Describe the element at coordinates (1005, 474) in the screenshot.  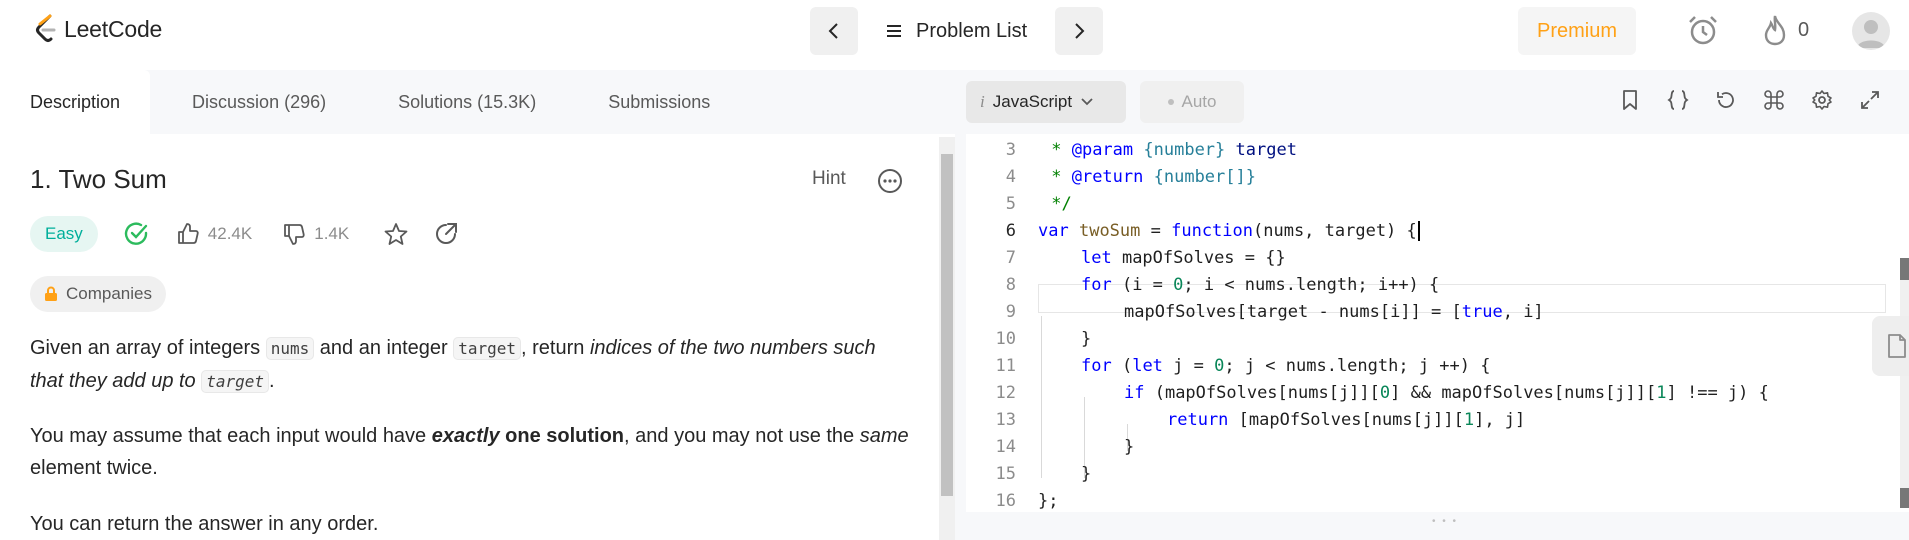
I see `line-number: 15` at that location.